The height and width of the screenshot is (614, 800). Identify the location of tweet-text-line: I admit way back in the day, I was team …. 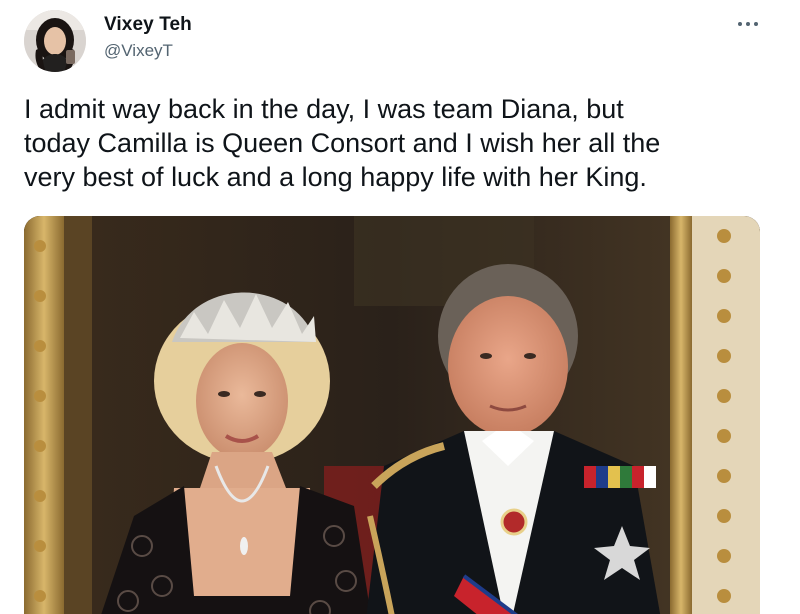
(324, 109).